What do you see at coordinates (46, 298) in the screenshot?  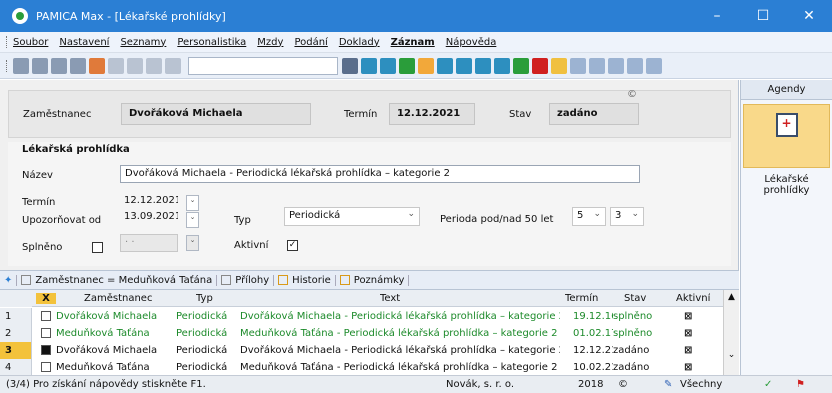 I see `col-x: X` at bounding box center [46, 298].